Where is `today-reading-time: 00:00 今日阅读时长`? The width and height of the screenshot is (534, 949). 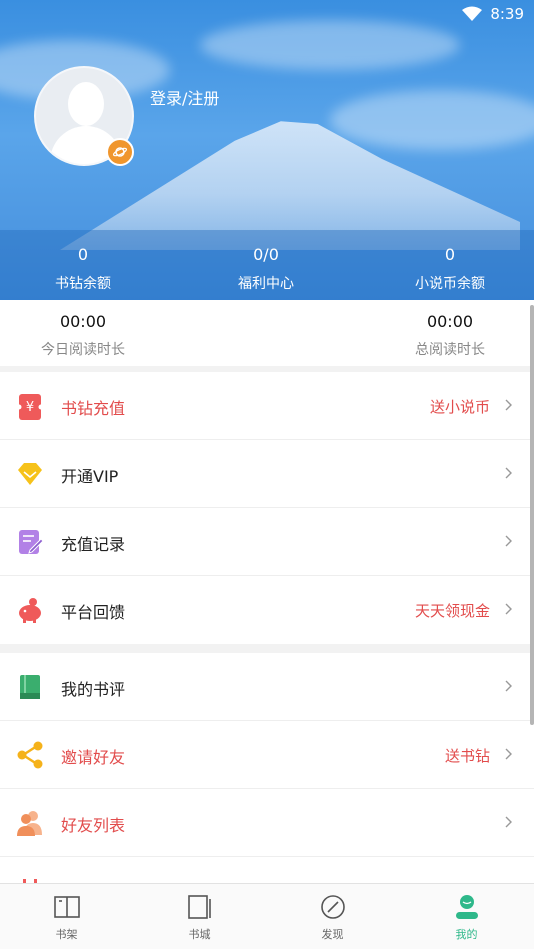
today-reading-time: 00:00 今日阅读时长 is located at coordinates (83, 335).